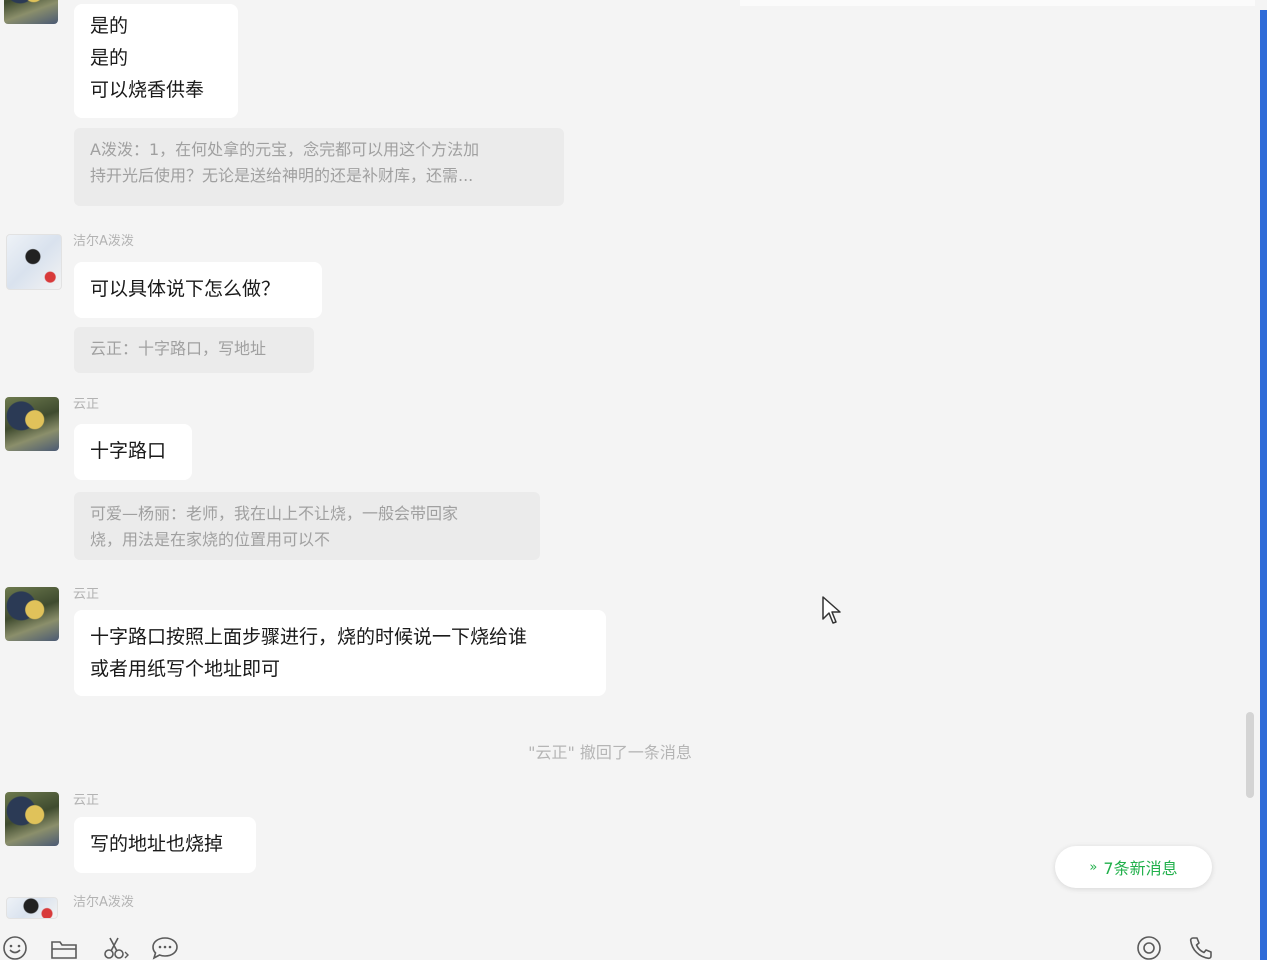 This screenshot has width=1267, height=960. Describe the element at coordinates (64, 947) in the screenshot. I see `folder-icon` at that location.